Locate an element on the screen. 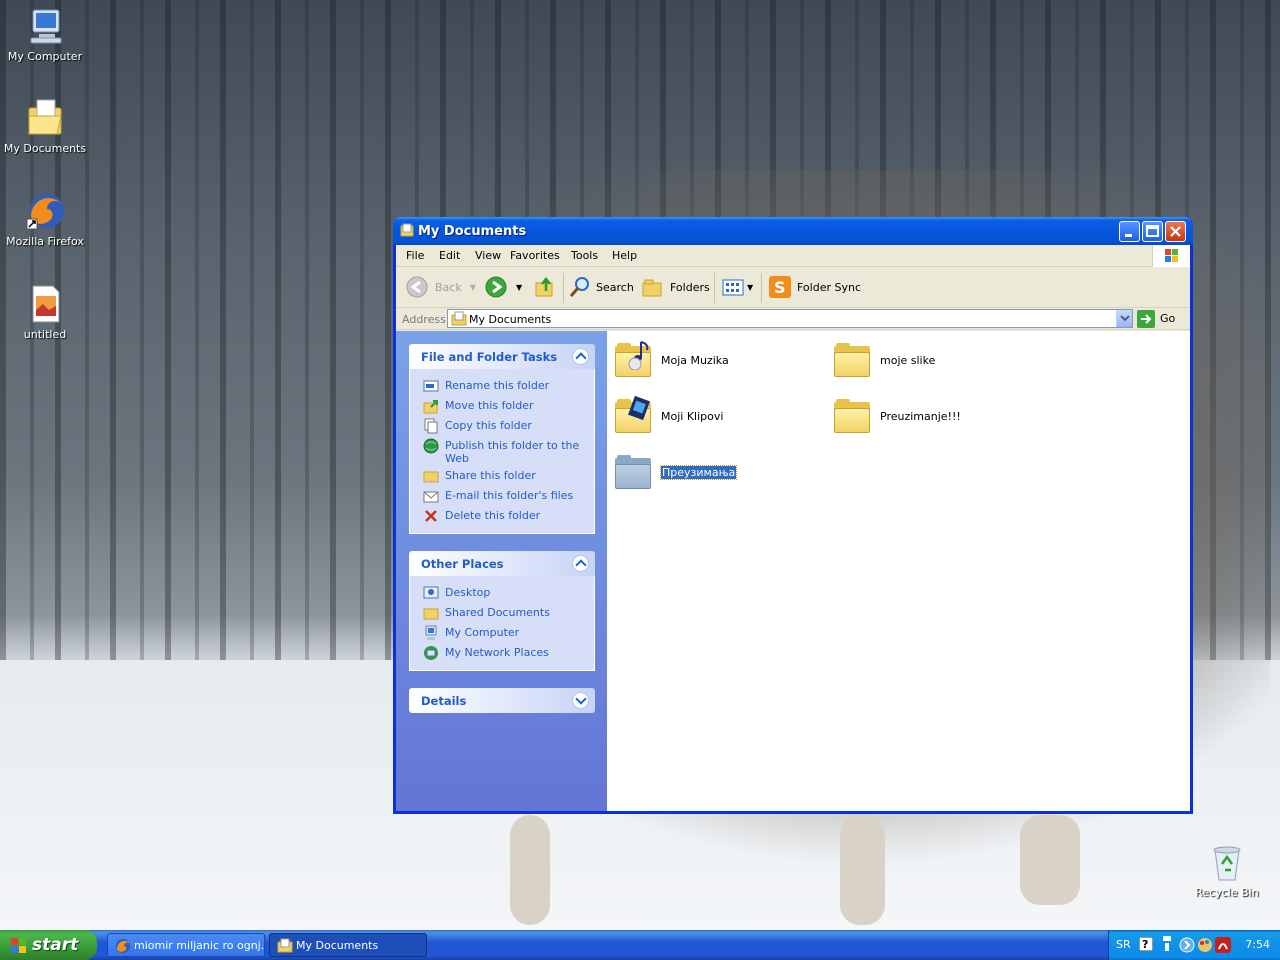 This screenshot has height=960, width=1280. place-my-computer: My Computer is located at coordinates (502, 633).